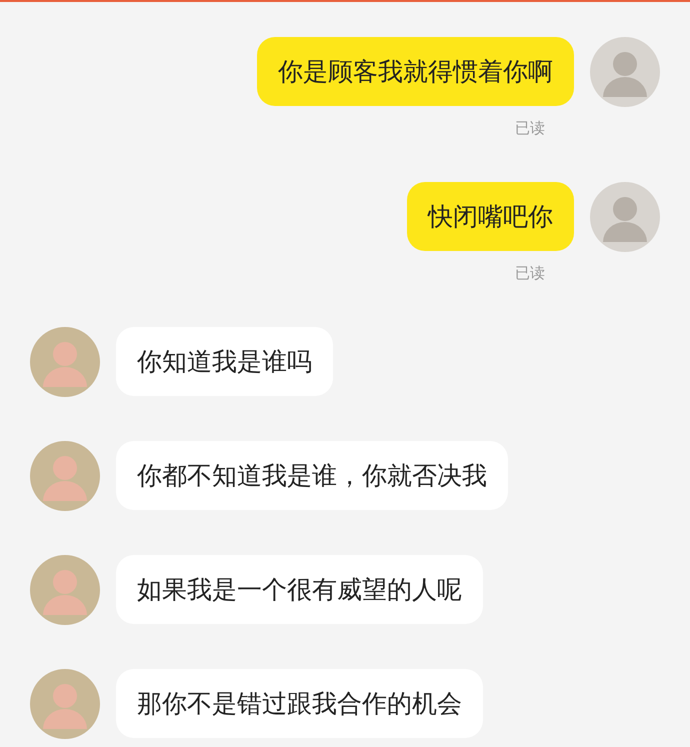 This screenshot has height=747, width=690. I want to click on message-bubble: 你知道我是谁吗, so click(224, 361).